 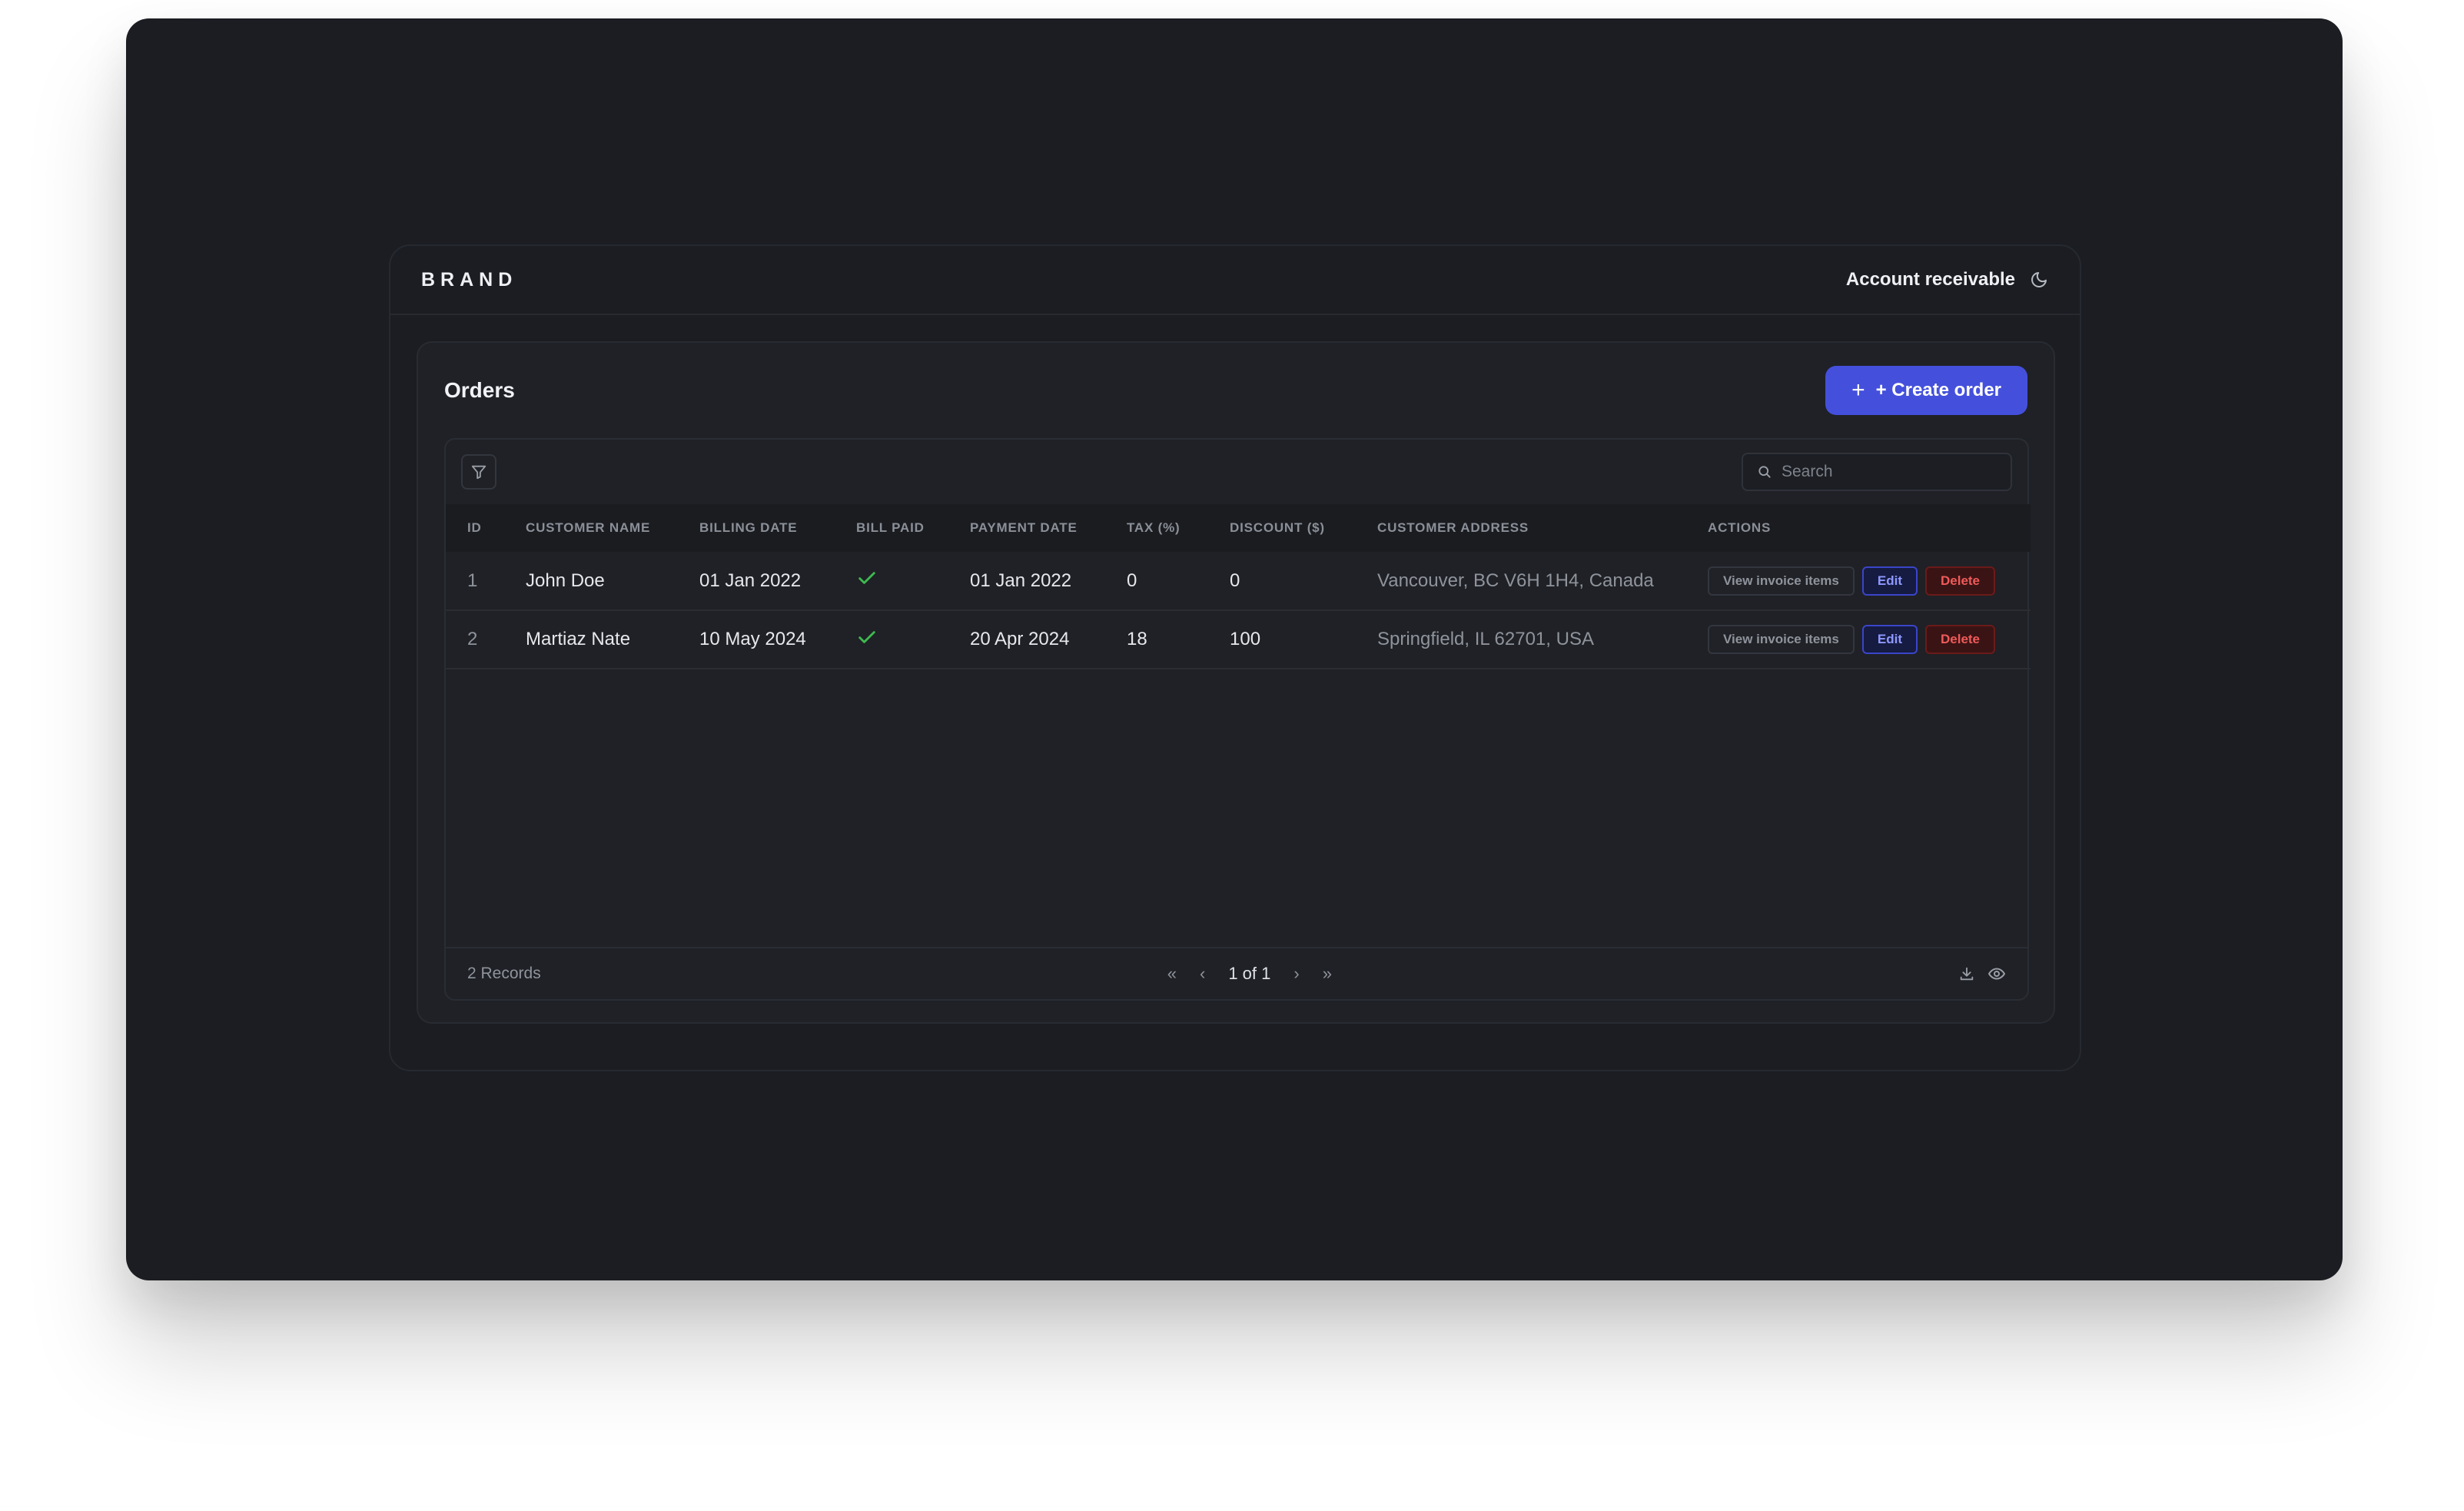 What do you see at coordinates (2039, 280) in the screenshot?
I see `moon-icon` at bounding box center [2039, 280].